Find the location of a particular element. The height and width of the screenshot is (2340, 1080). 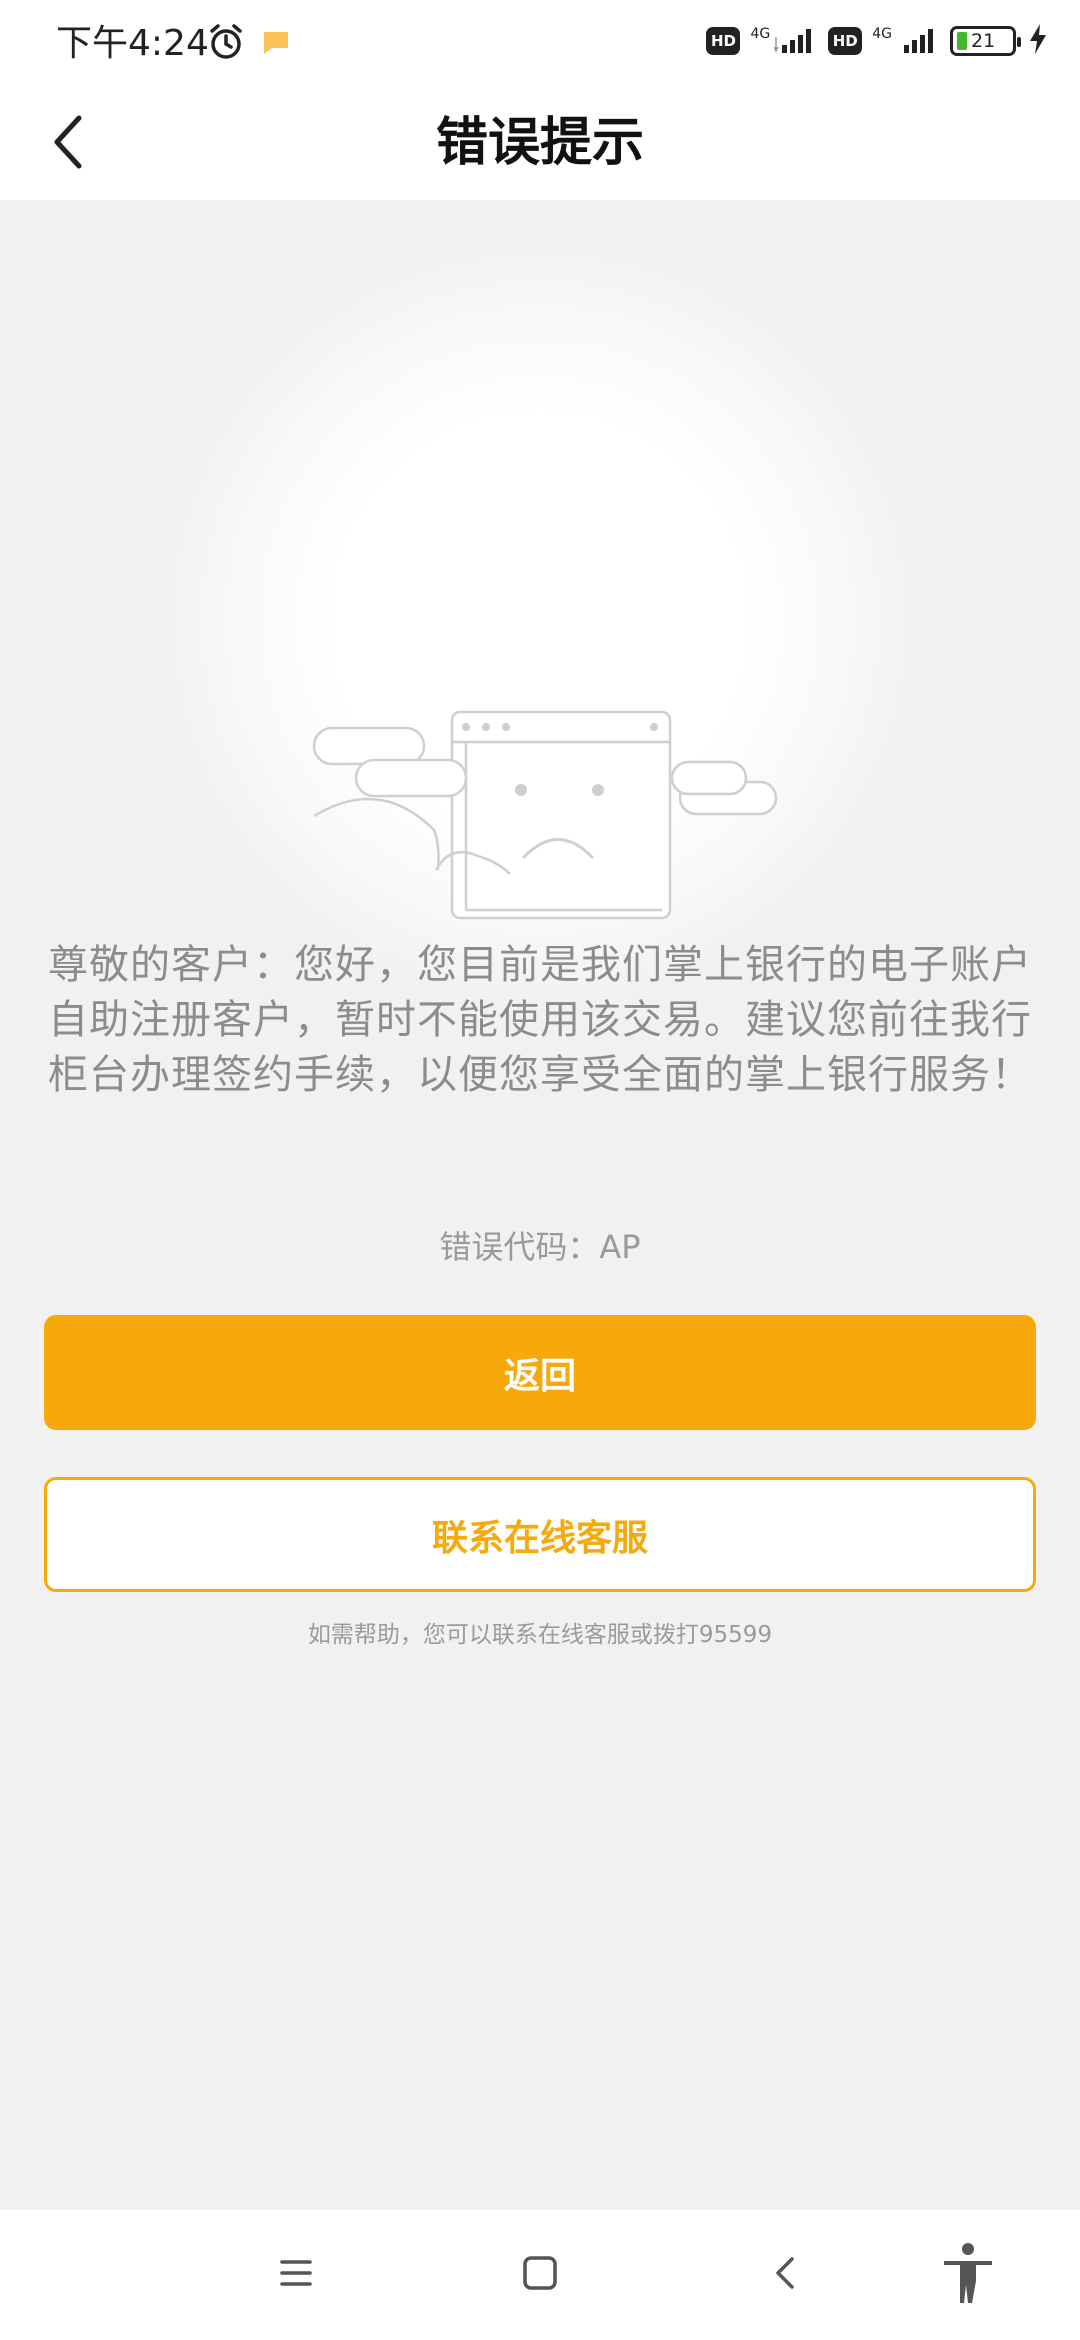

home-button is located at coordinates (540, 2275).